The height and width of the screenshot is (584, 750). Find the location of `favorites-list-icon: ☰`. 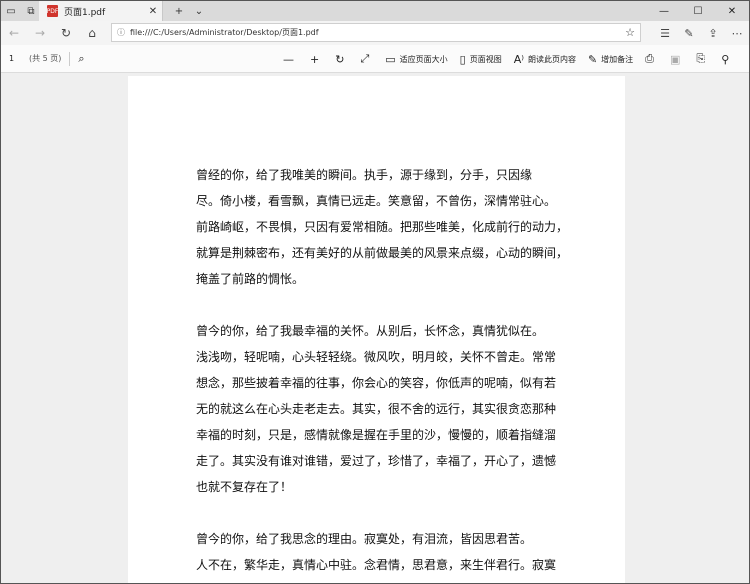

favorites-list-icon: ☰ is located at coordinates (665, 33).